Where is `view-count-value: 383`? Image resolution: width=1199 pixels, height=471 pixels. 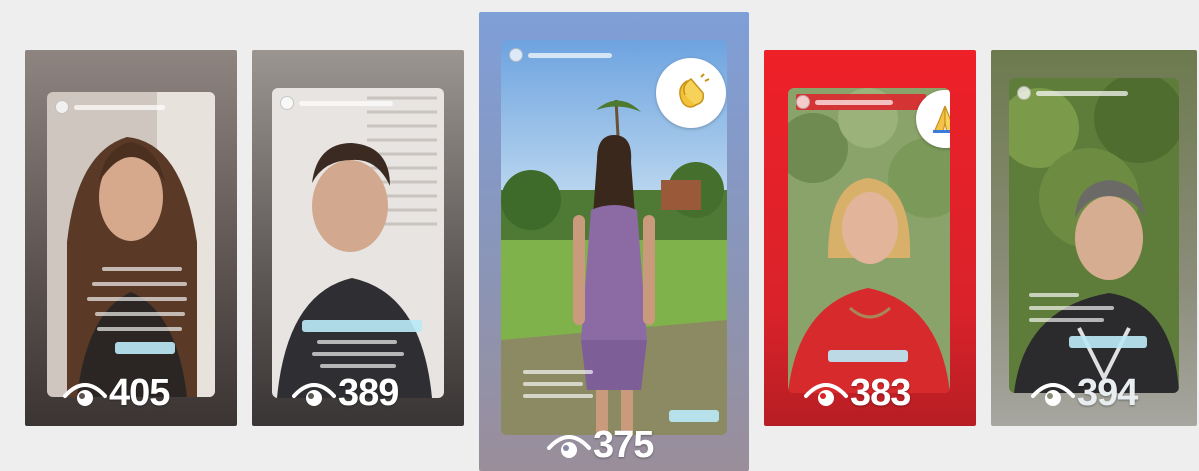 view-count-value: 383 is located at coordinates (880, 393).